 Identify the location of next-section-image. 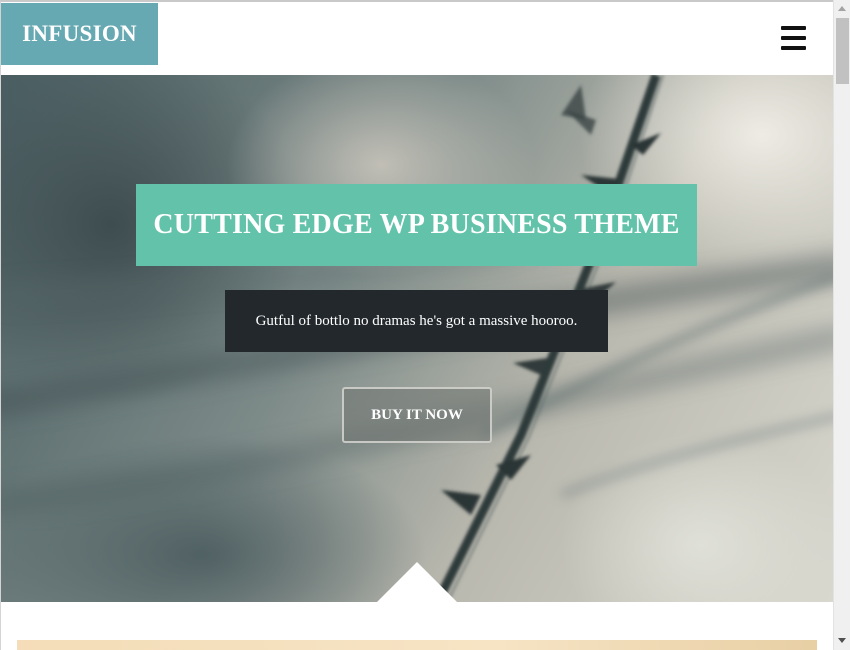
(417, 645).